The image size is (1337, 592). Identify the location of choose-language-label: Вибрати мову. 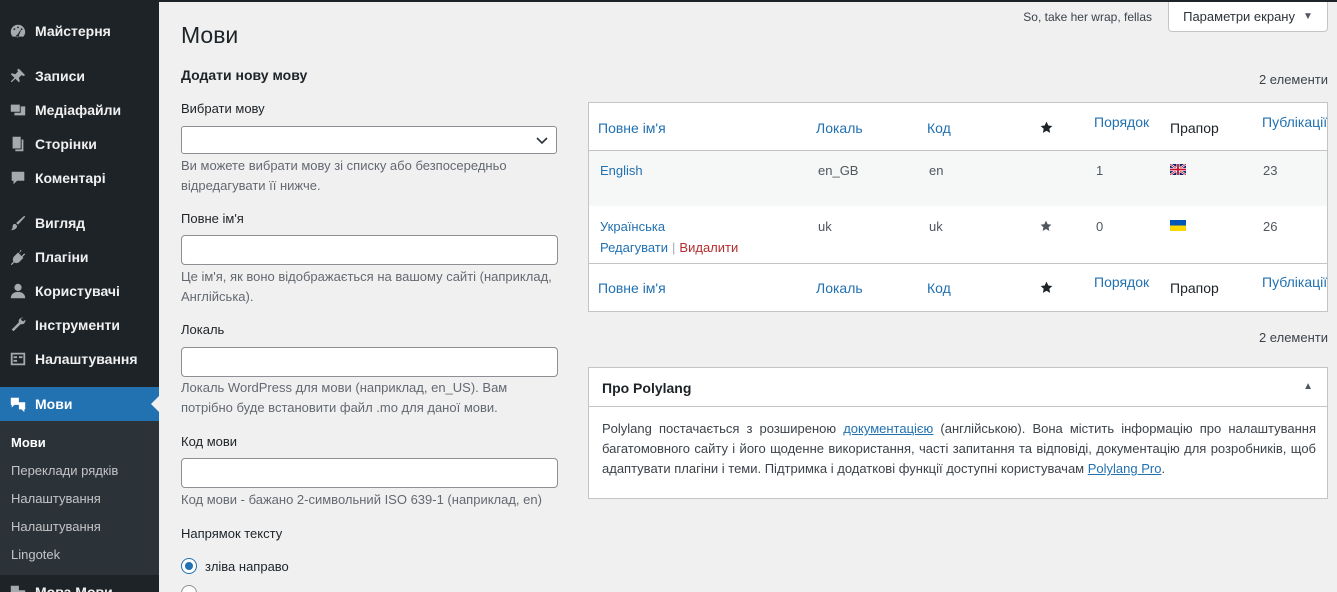
(223, 108).